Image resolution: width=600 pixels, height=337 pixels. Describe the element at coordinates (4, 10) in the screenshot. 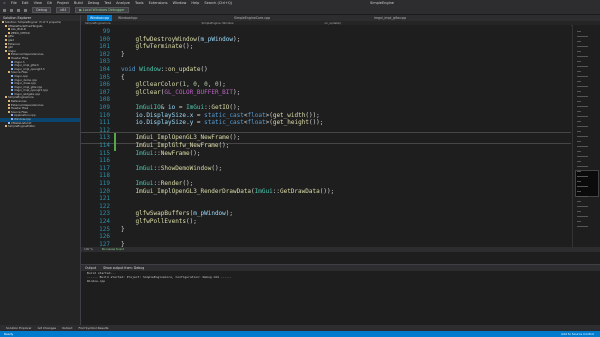

I see `back-icon` at that location.